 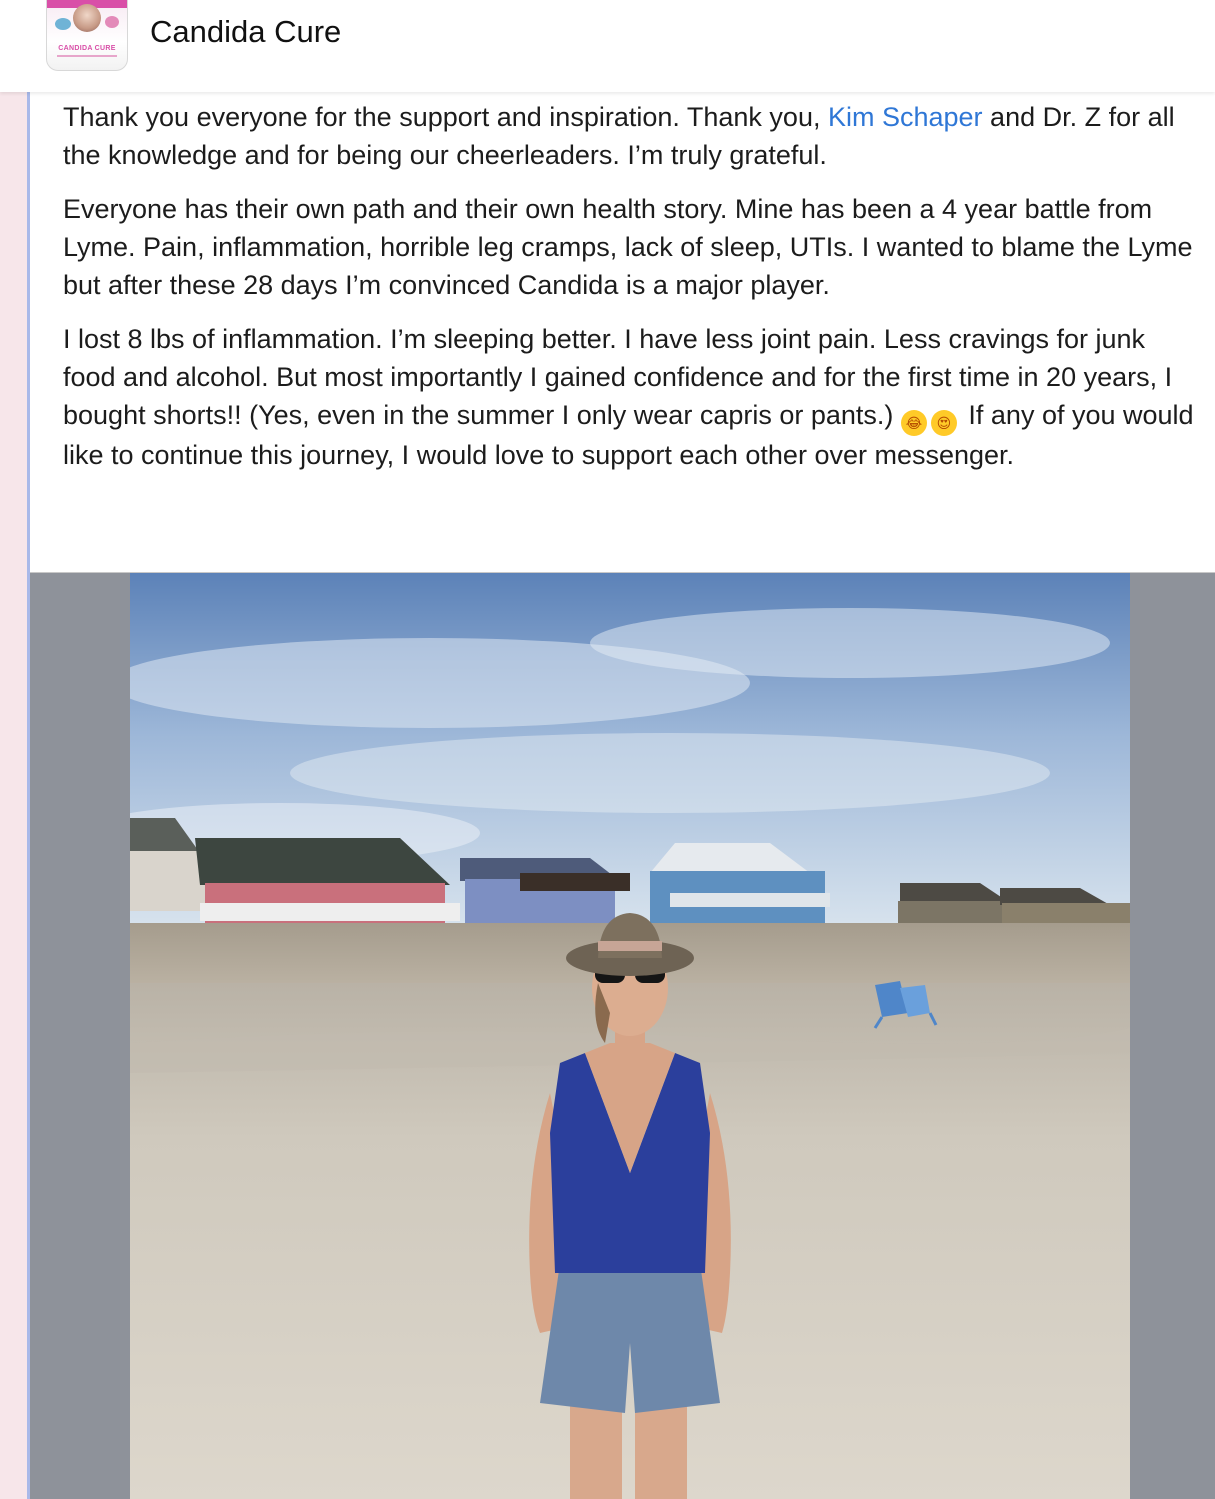 What do you see at coordinates (87, 48) in the screenshot?
I see `avatar-logo-text: CANDIDA CURE` at bounding box center [87, 48].